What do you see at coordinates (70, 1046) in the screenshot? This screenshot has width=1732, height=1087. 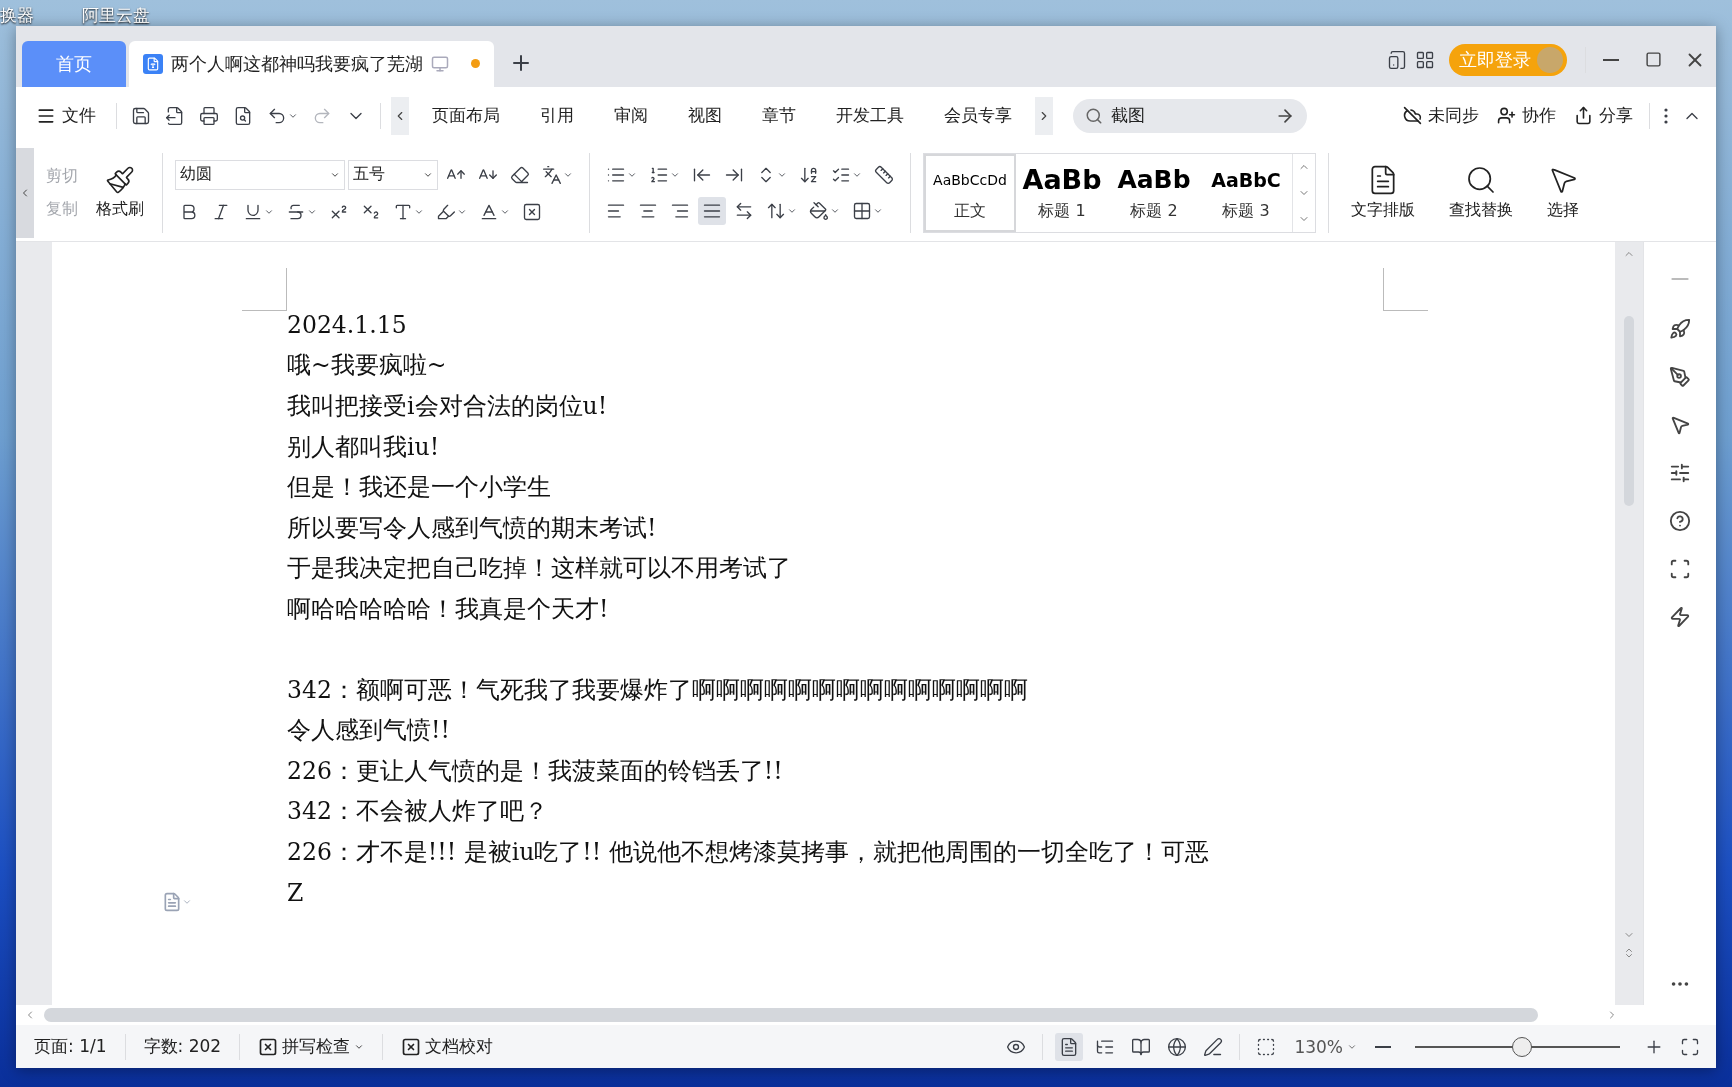 I see `page-count: 页面: 1/1` at bounding box center [70, 1046].